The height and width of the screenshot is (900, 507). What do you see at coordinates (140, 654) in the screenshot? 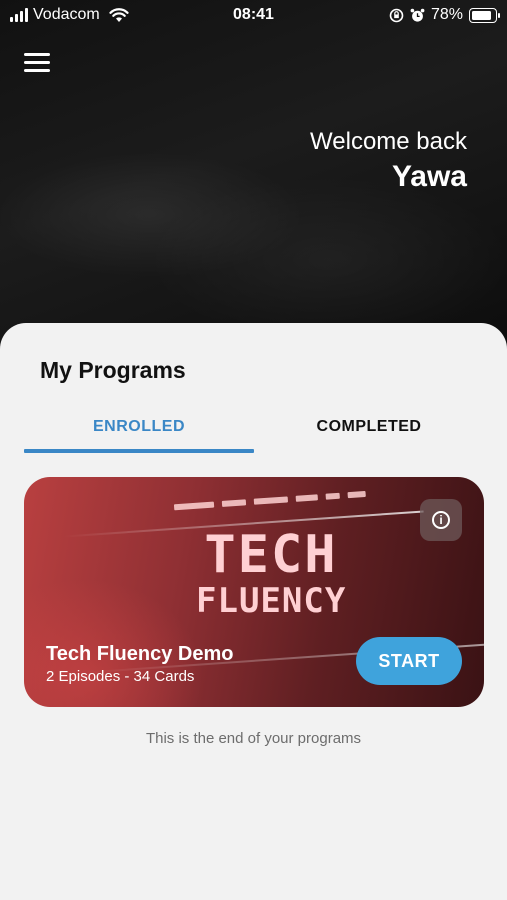
I see `program-title: Tech Fluency Demo` at bounding box center [140, 654].